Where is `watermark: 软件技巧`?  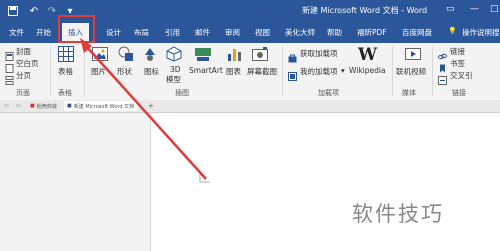 watermark: 软件技巧 is located at coordinates (398, 214).